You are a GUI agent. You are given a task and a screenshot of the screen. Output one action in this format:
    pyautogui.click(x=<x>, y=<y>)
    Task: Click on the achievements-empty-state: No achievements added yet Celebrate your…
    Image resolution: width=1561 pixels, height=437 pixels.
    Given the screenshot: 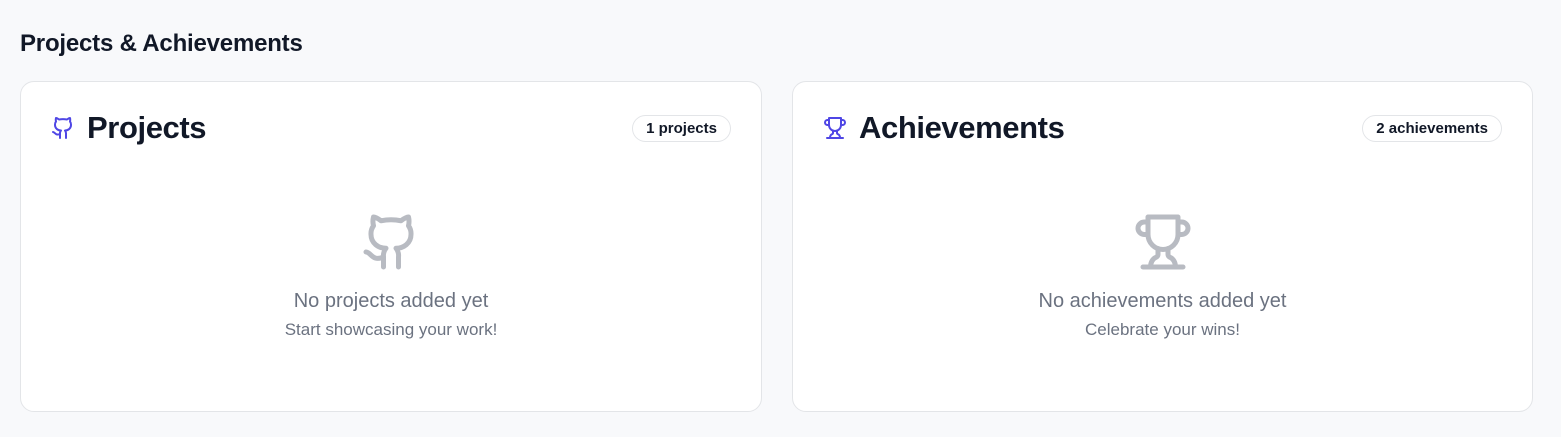 What is the action you would take?
    pyautogui.click(x=1162, y=276)
    